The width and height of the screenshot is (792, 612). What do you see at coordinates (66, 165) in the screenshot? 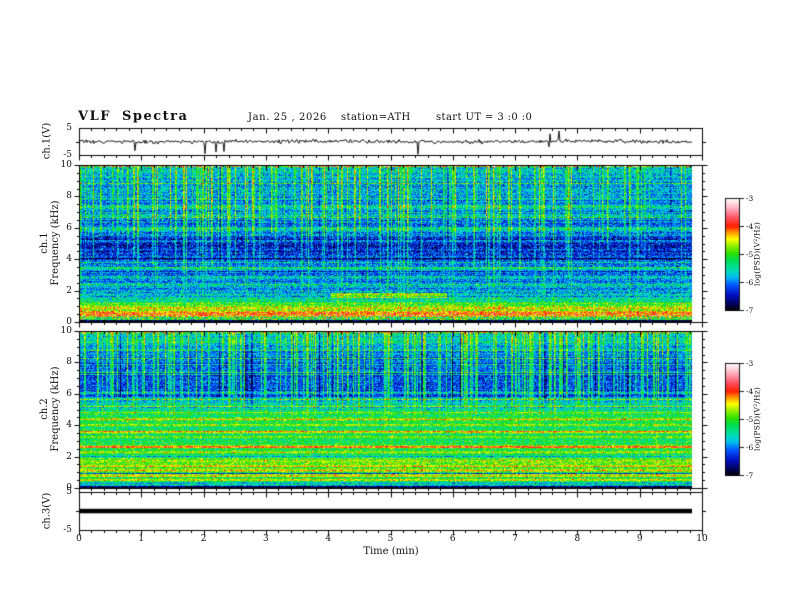
I see `ch1-freq-tick-label: 10` at bounding box center [66, 165].